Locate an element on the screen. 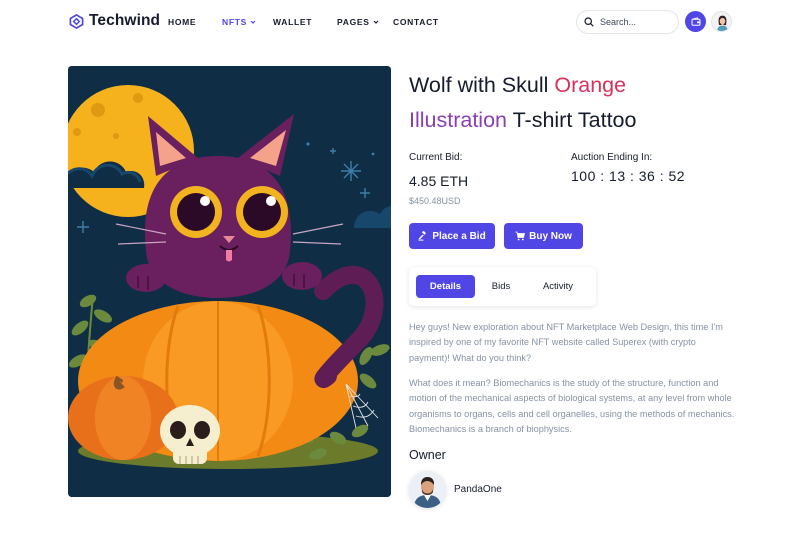 The height and width of the screenshot is (550, 800). nav-nfts-label: NFTS is located at coordinates (234, 22).